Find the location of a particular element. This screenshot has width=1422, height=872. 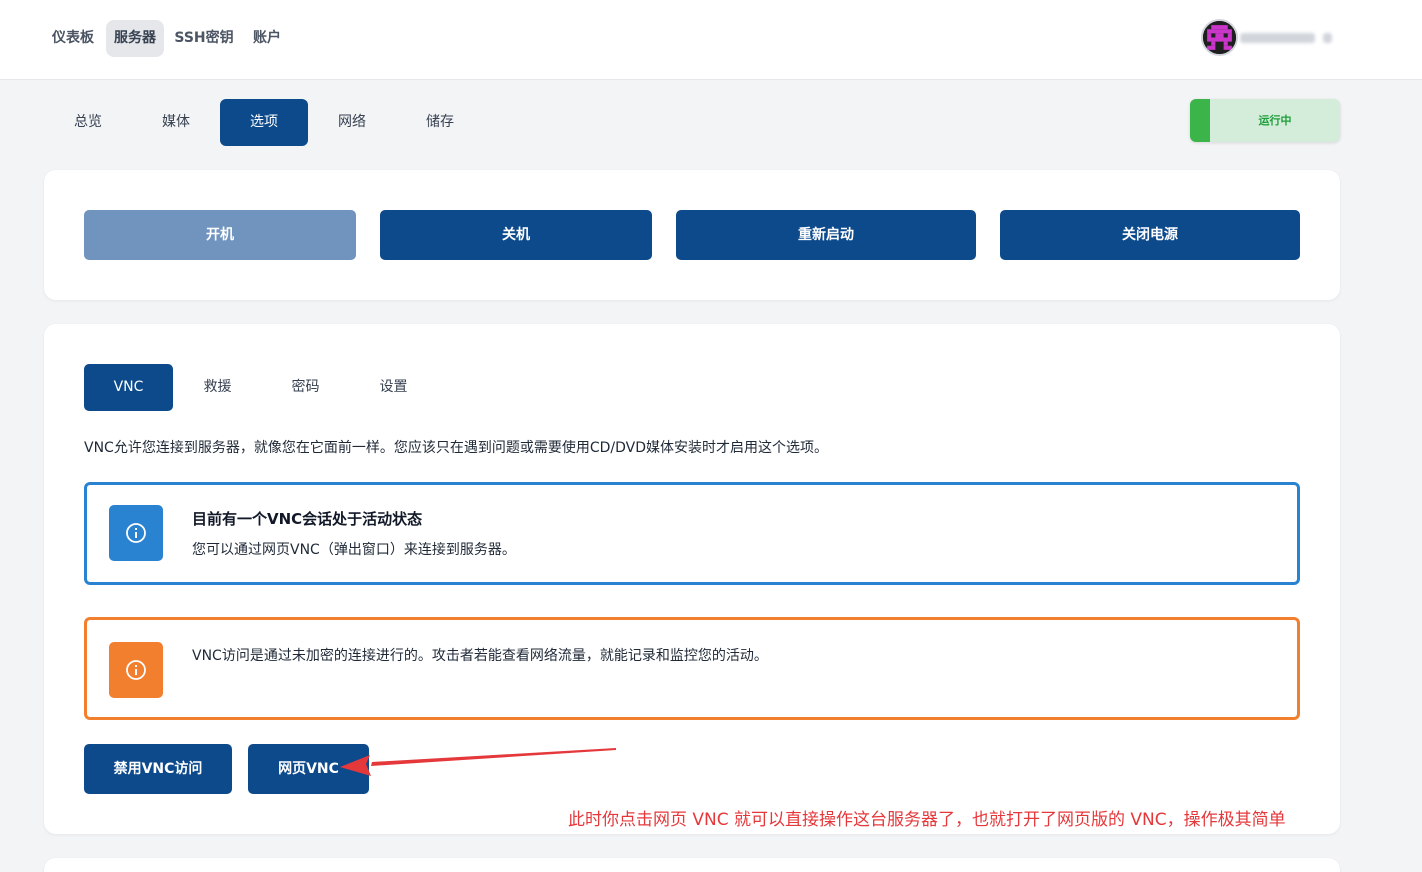

top-navigation-bar: 仪表板 服务器 SSH密钥 账户 is located at coordinates (711, 40).